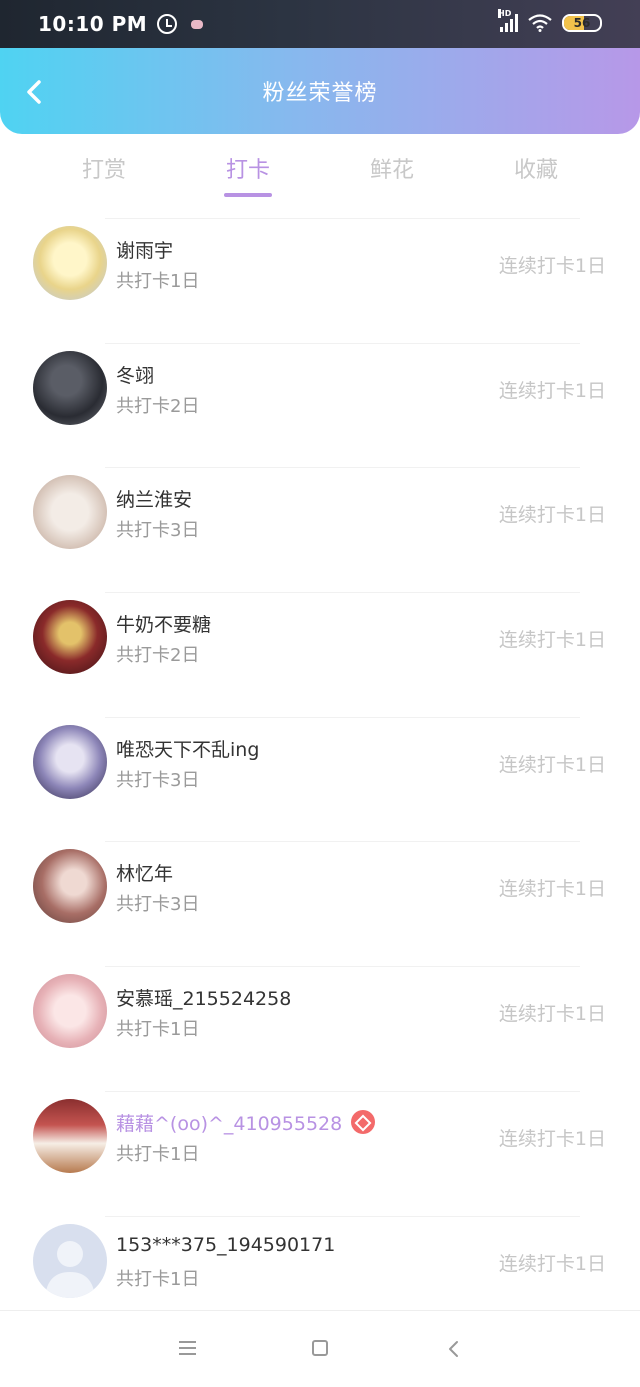 Image resolution: width=640 pixels, height=1387 pixels. Describe the element at coordinates (320, 169) in the screenshot. I see `tab-bar: 打赏 打卡 鲜花 收藏` at that location.